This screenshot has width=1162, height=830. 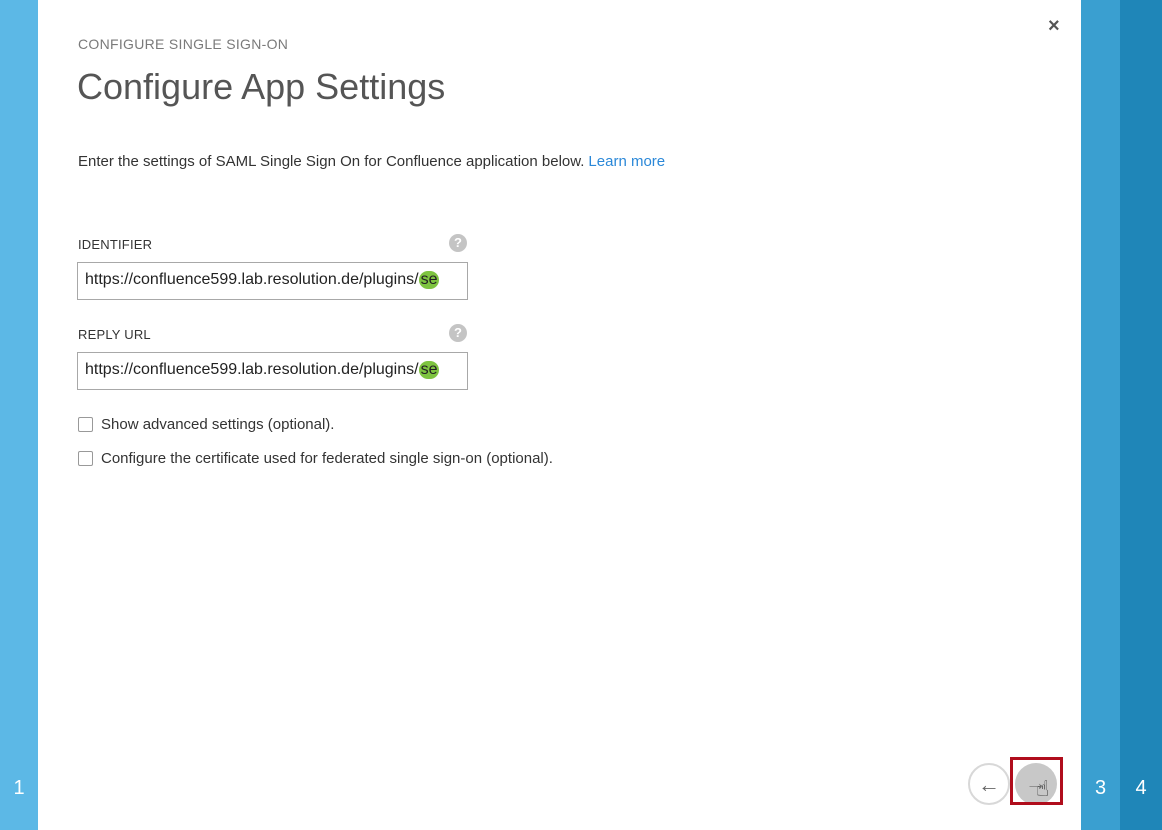 What do you see at coordinates (1100, 788) in the screenshot?
I see `wizard-step-number: 3` at bounding box center [1100, 788].